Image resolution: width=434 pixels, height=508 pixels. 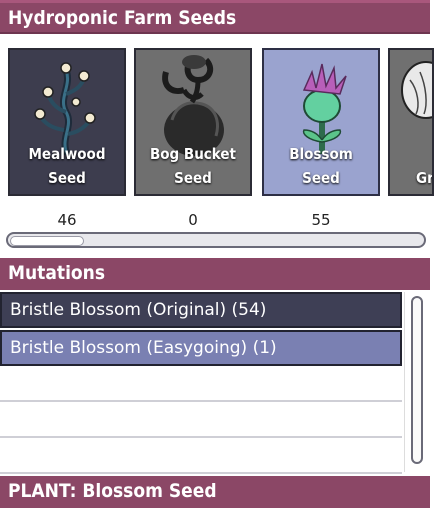 I want to click on seed-card-partial: Gr, so click(x=411, y=122).